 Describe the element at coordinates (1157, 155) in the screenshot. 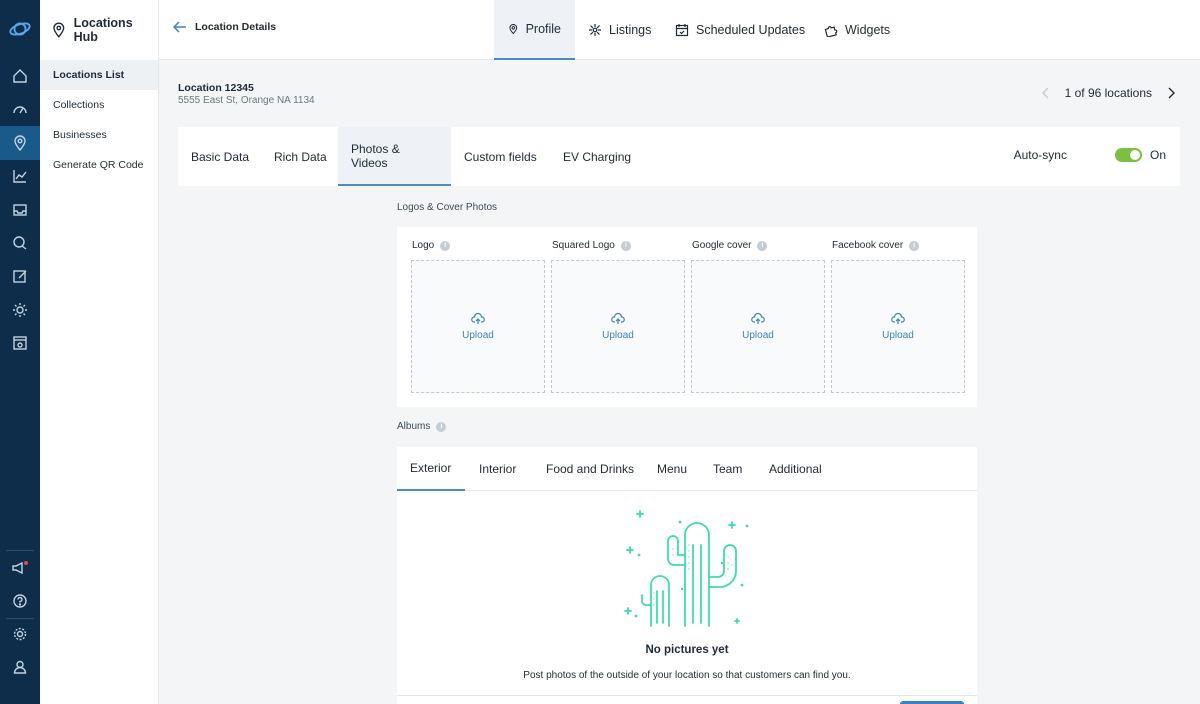

I see `autosync-state: On` at that location.